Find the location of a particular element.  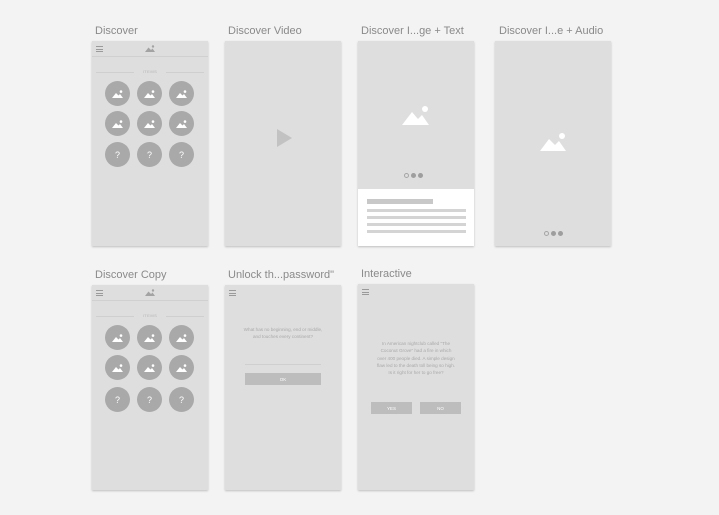

story-line: Coconut Grove" had a fire in which is located at coordinates (416, 351).